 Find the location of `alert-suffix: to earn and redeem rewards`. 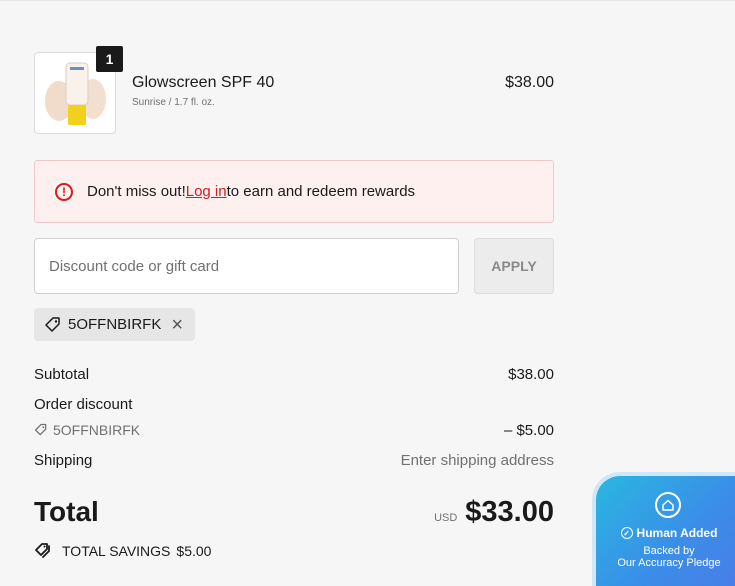

alert-suffix: to earn and redeem rewards is located at coordinates (321, 191).